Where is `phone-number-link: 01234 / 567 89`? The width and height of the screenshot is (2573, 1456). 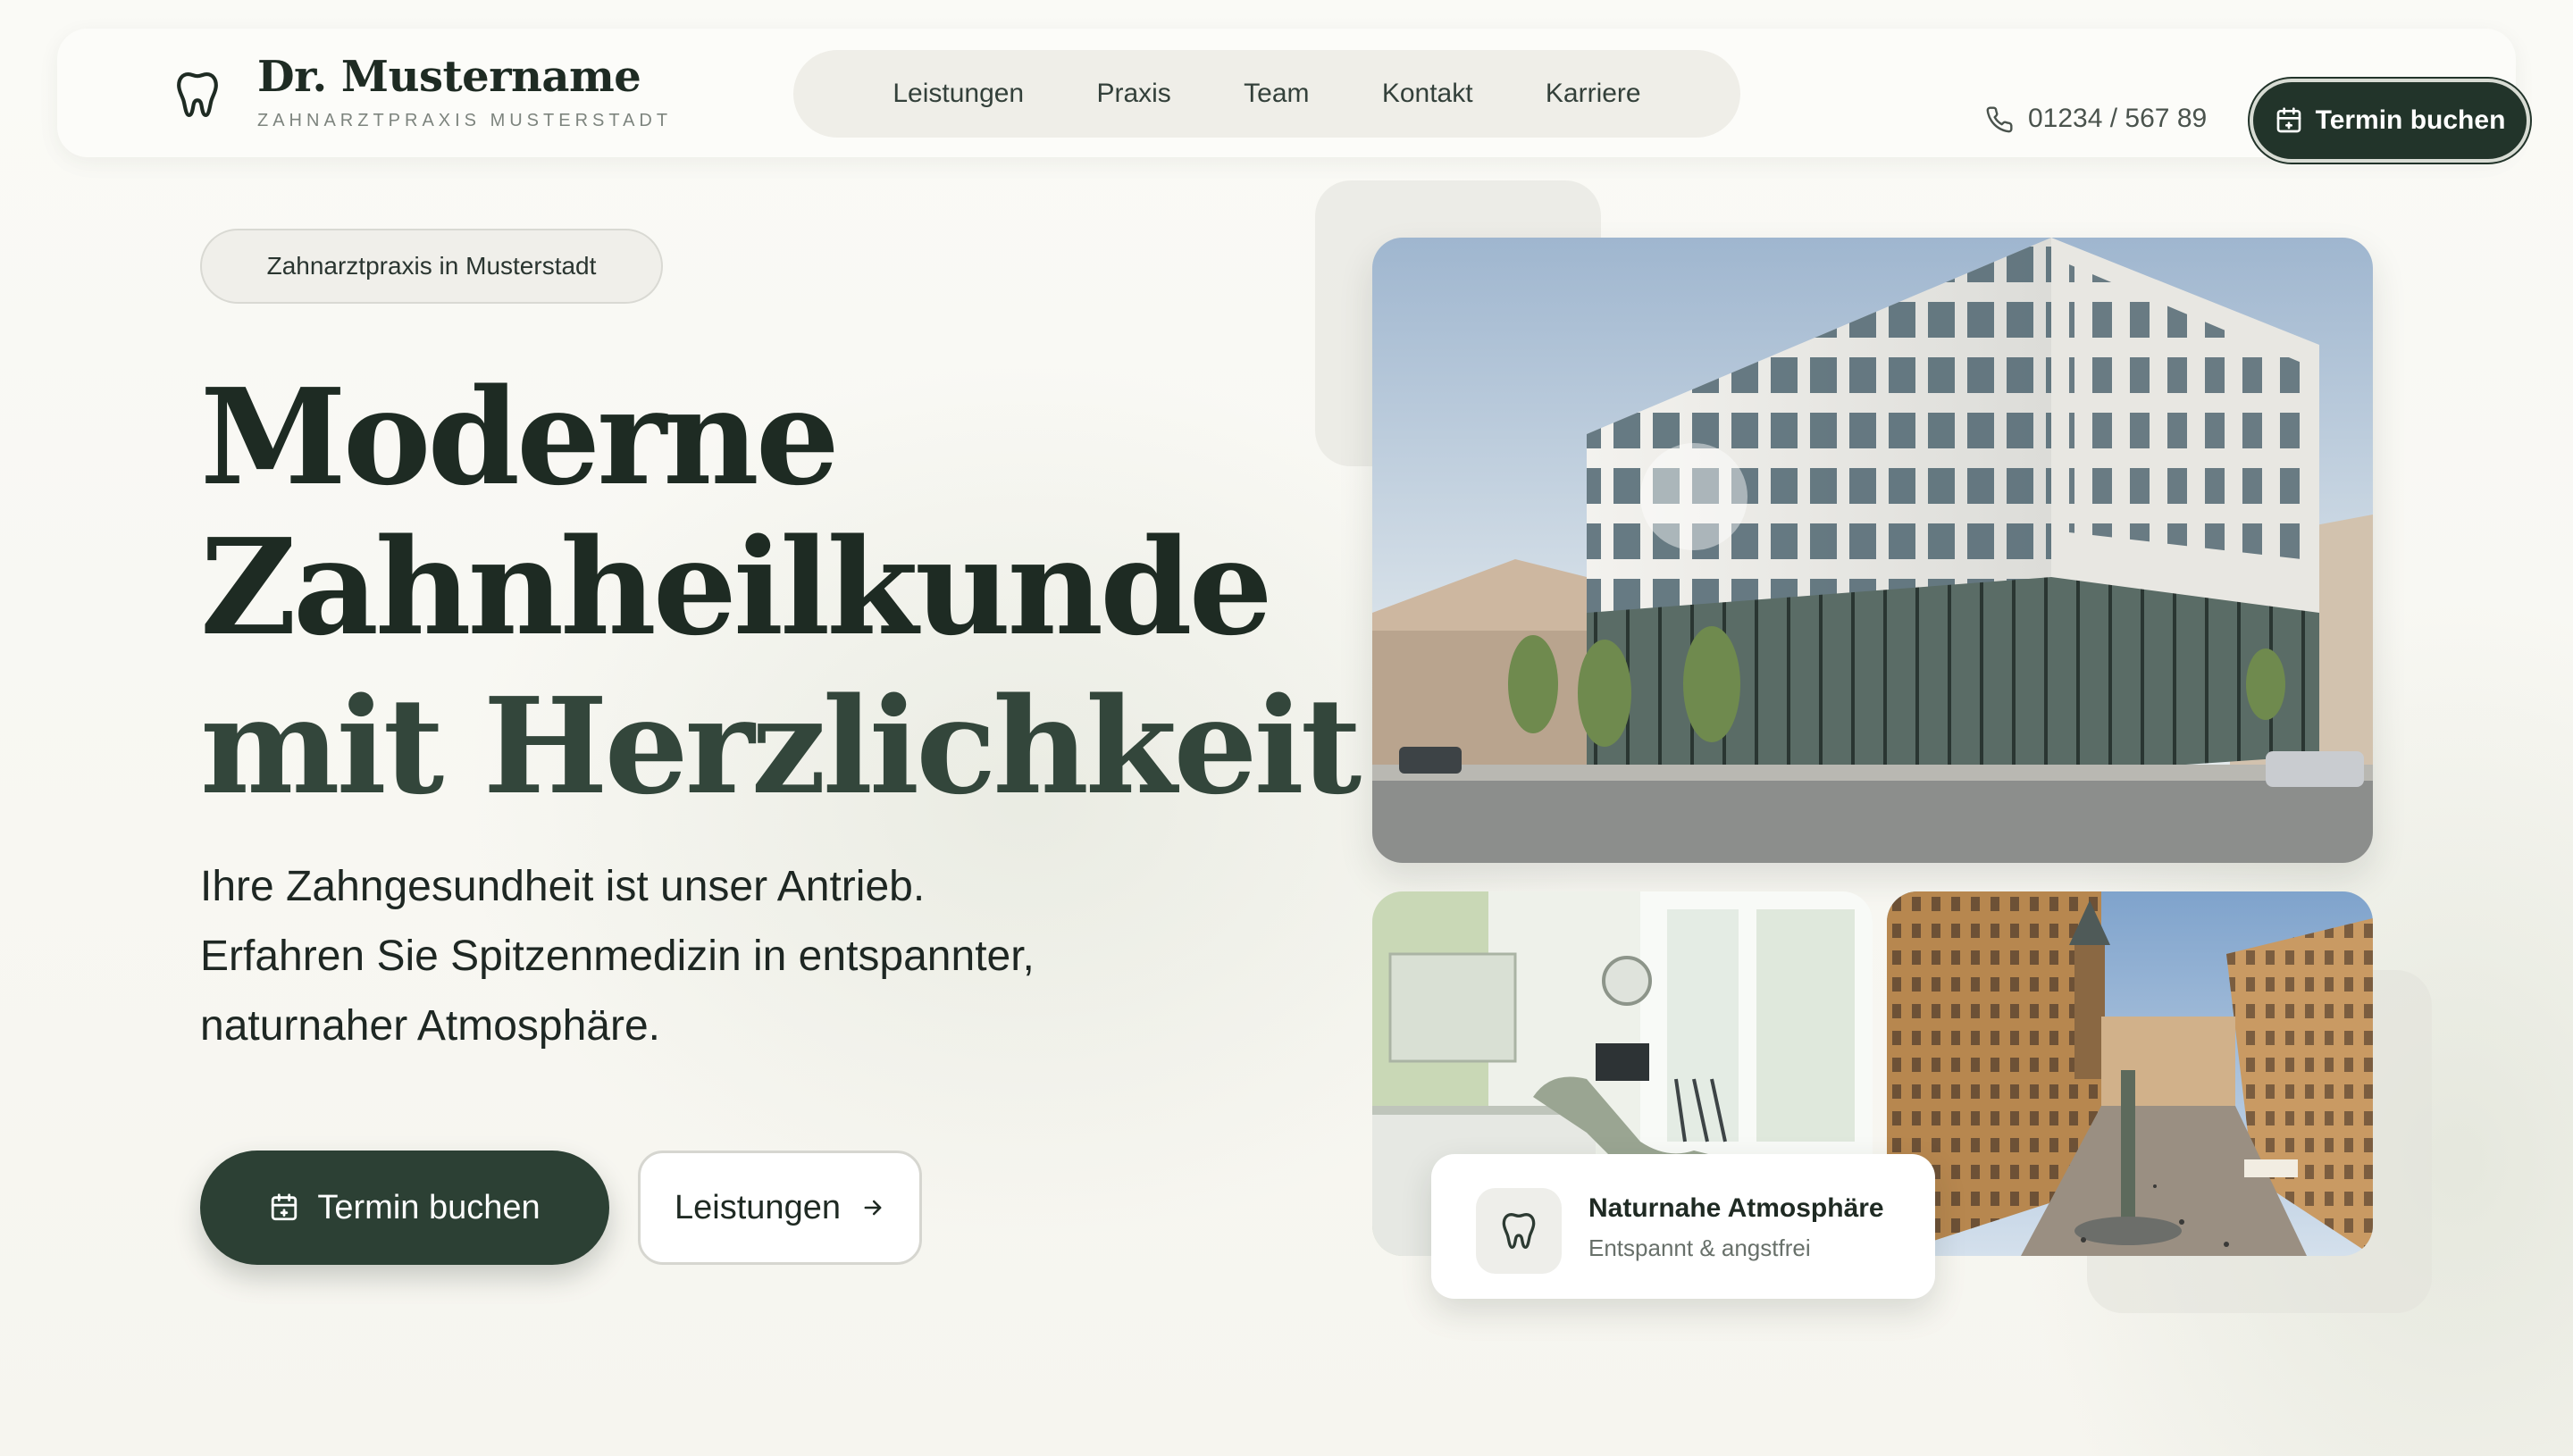
phone-number-link: 01234 / 567 89 is located at coordinates (2117, 119).